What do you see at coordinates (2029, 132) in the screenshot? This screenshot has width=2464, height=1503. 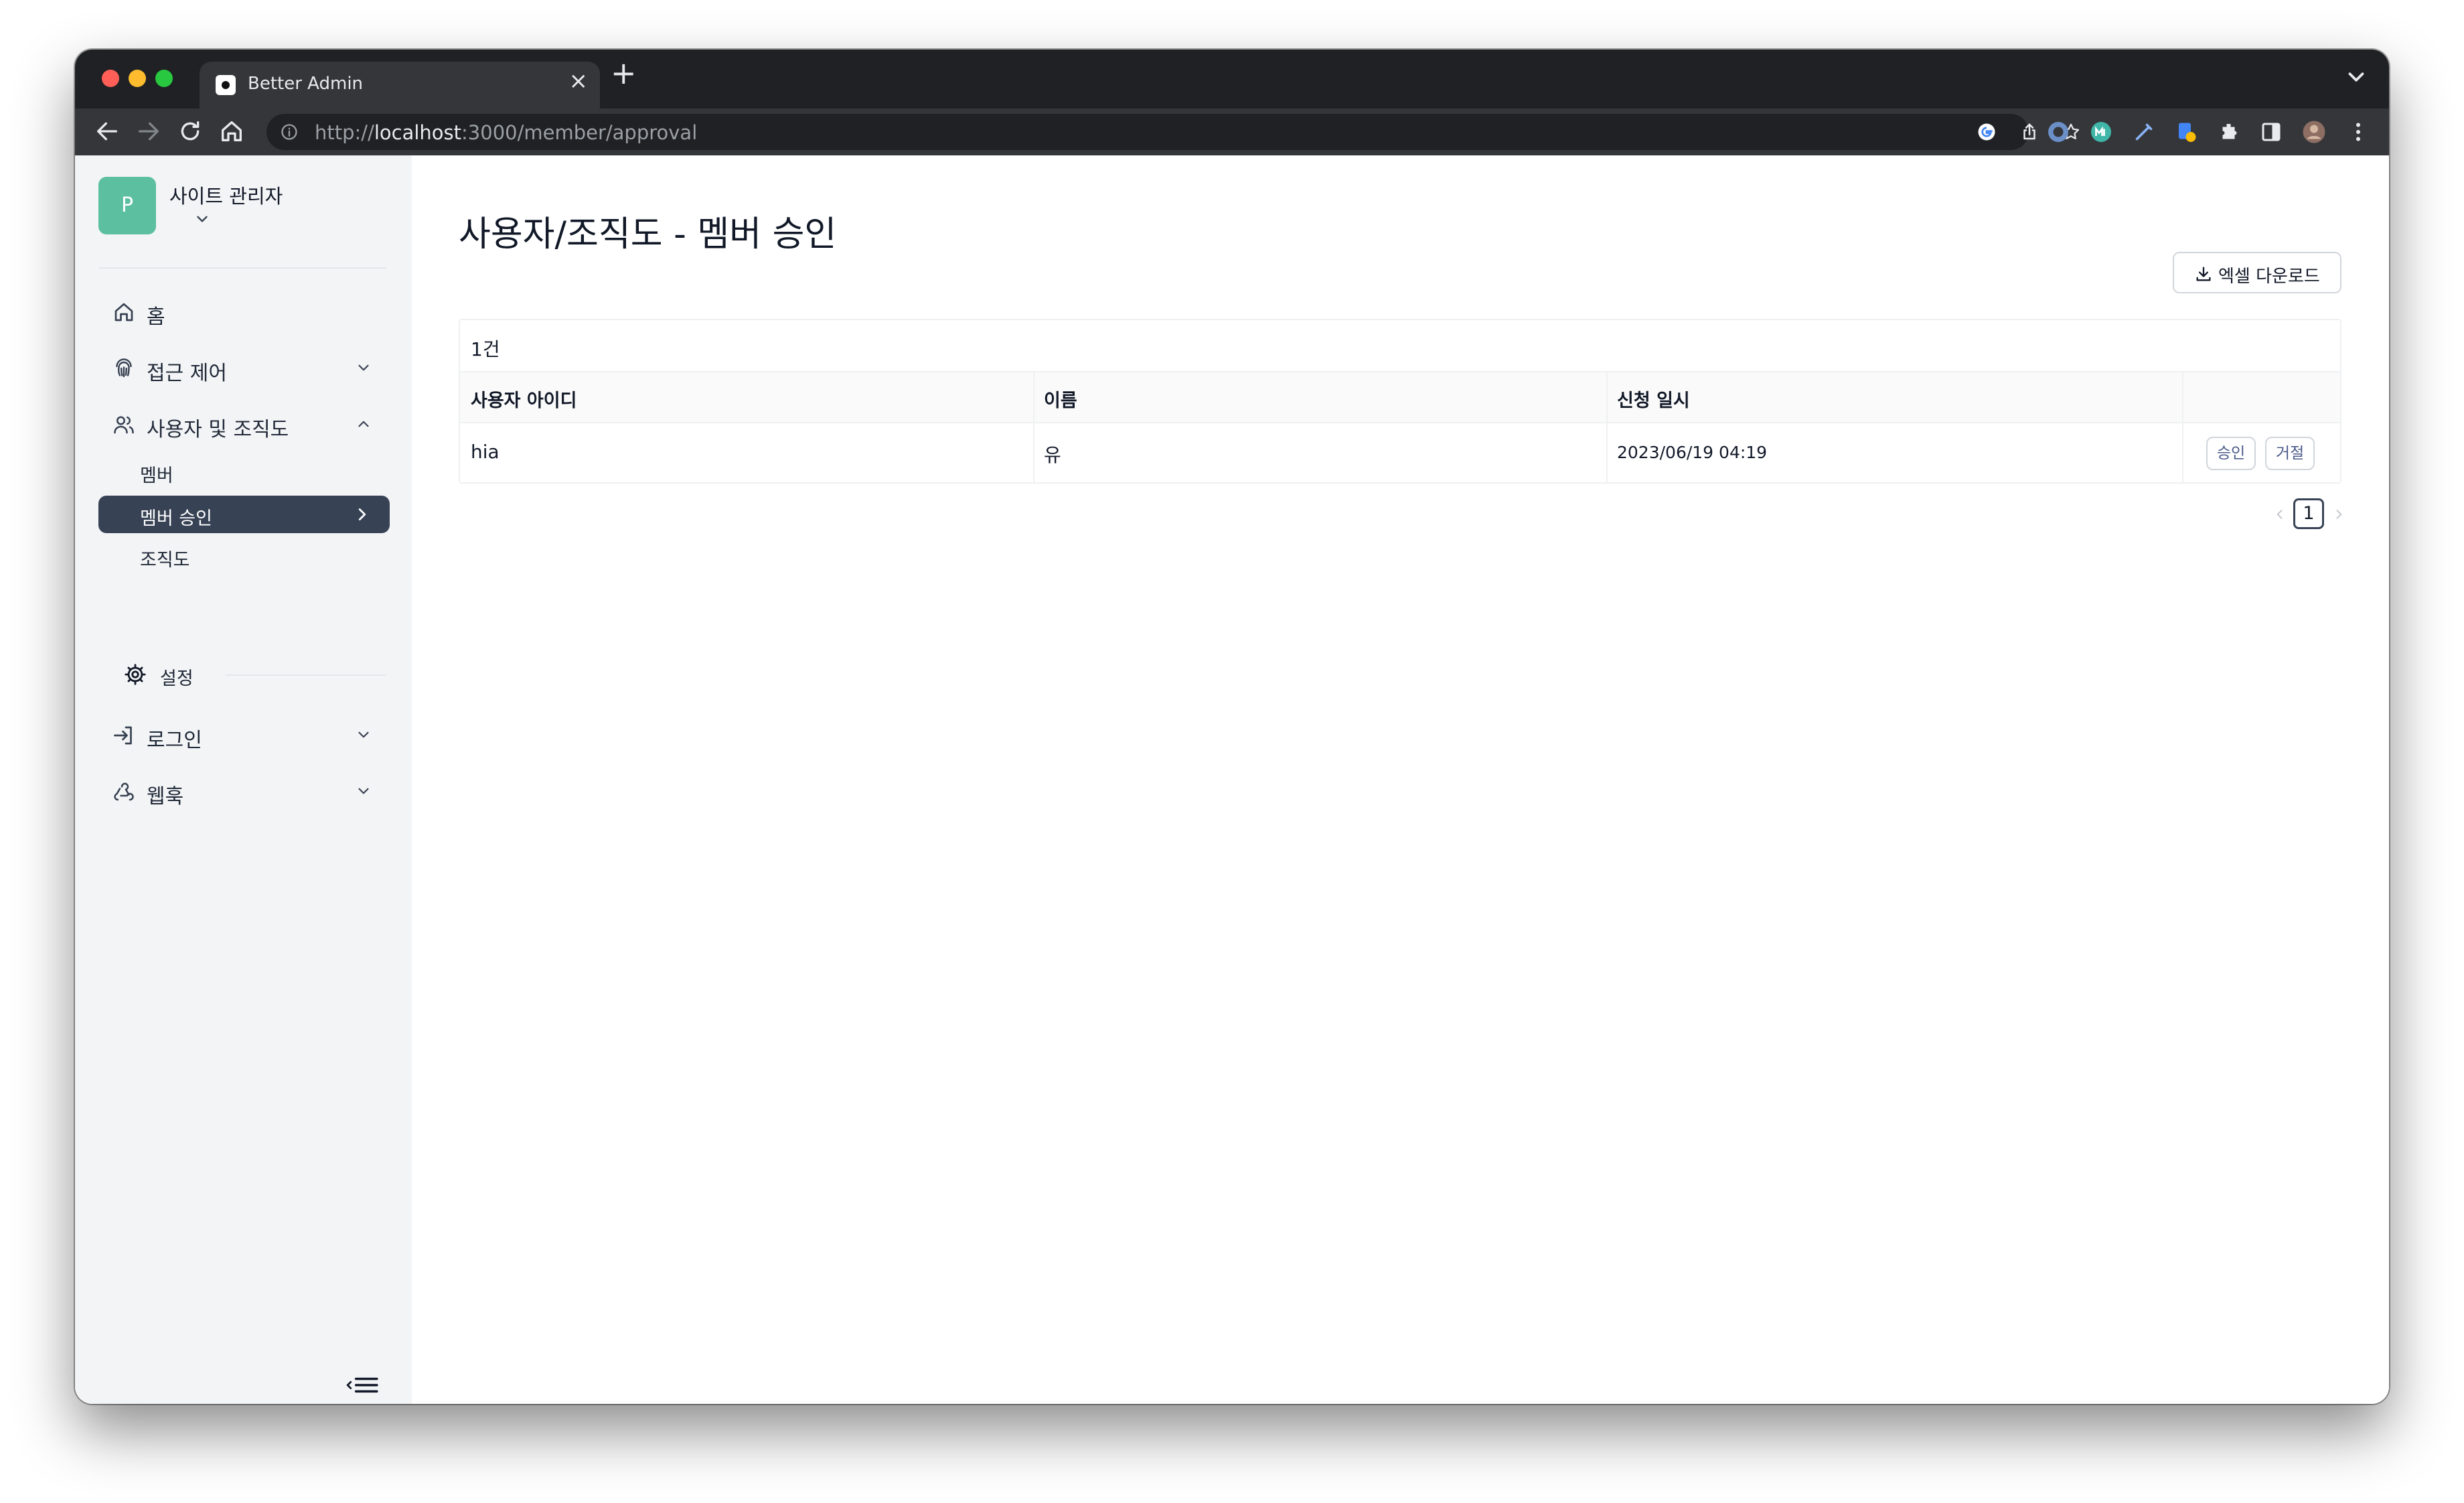 I see `share-icon` at bounding box center [2029, 132].